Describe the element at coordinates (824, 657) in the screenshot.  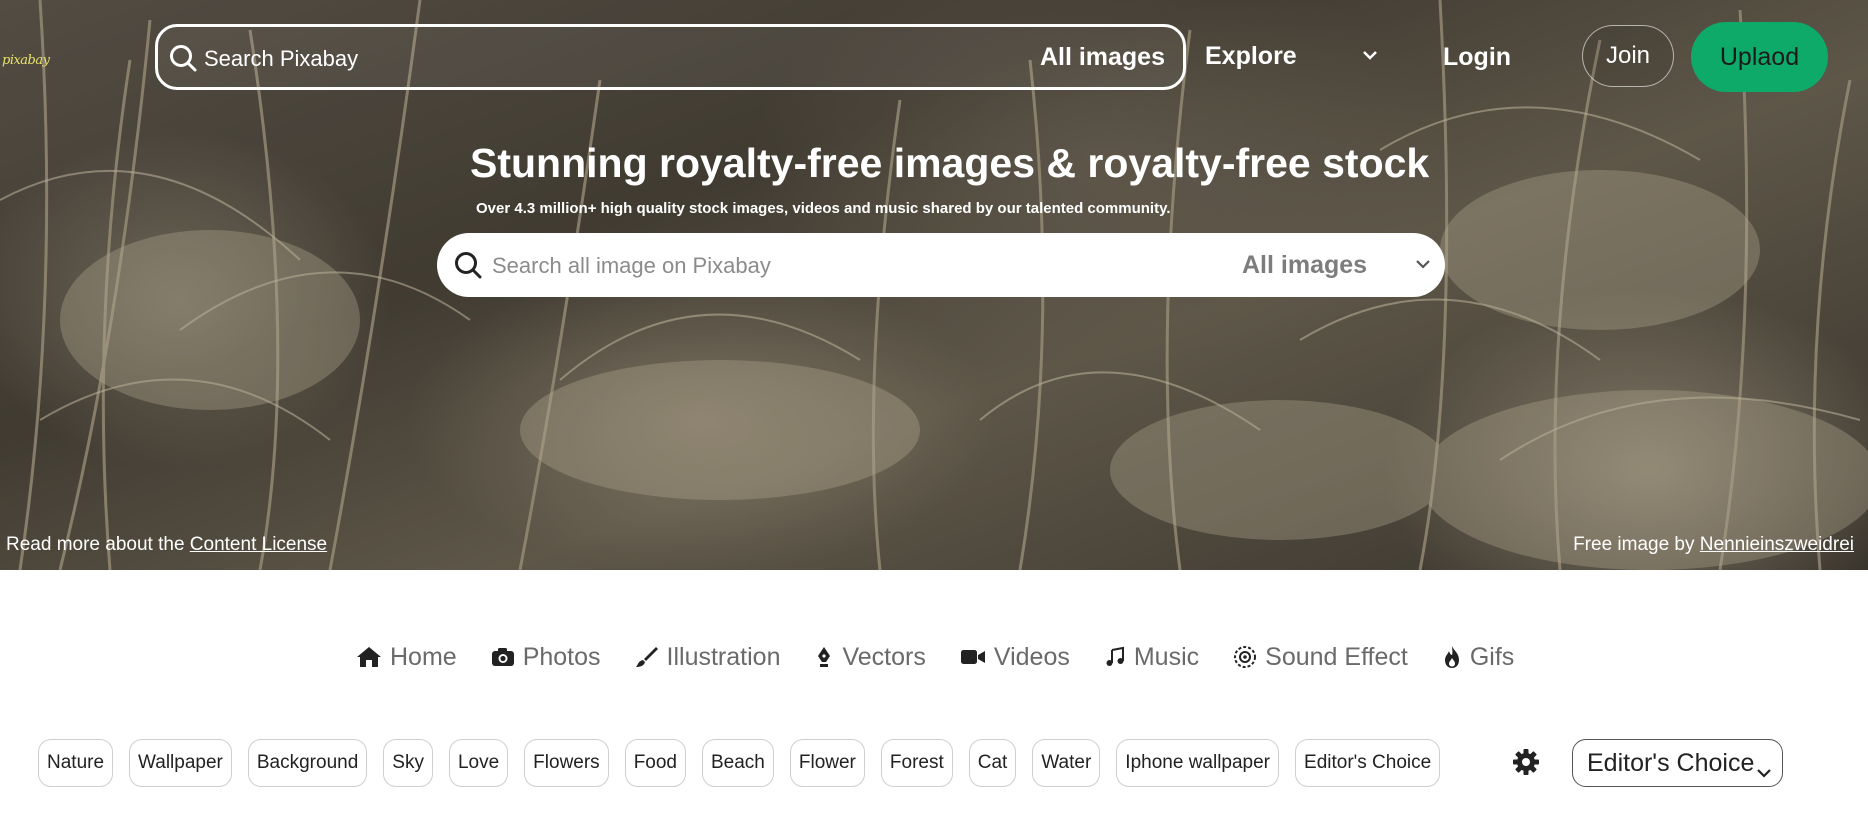
I see `pen-nib-icon` at that location.